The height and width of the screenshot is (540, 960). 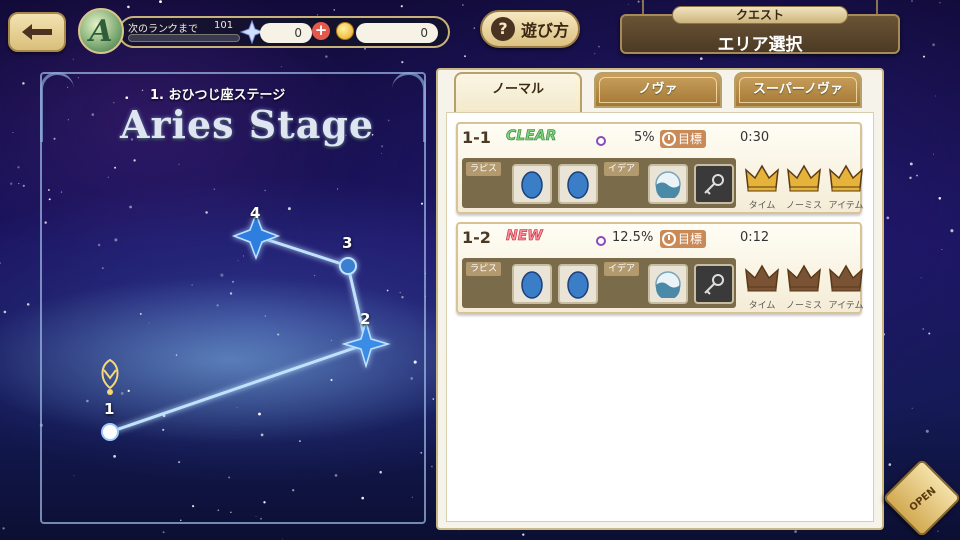 I want to click on tab-super-nova: スーパーノヴァ, so click(x=798, y=90).